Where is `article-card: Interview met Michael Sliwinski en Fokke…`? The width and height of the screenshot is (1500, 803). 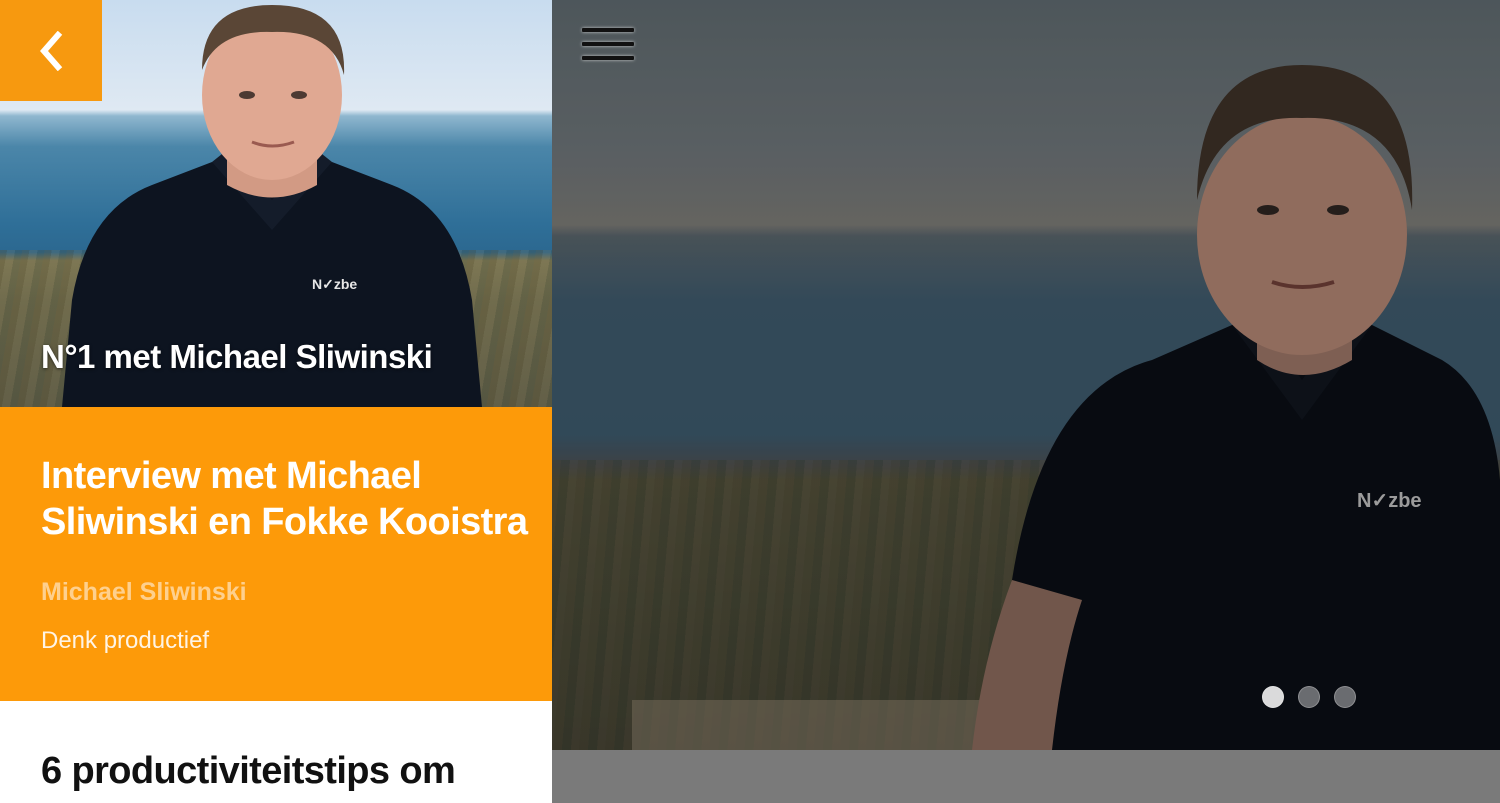 article-card: Interview met Michael Sliwinski en Fokke… is located at coordinates (276, 554).